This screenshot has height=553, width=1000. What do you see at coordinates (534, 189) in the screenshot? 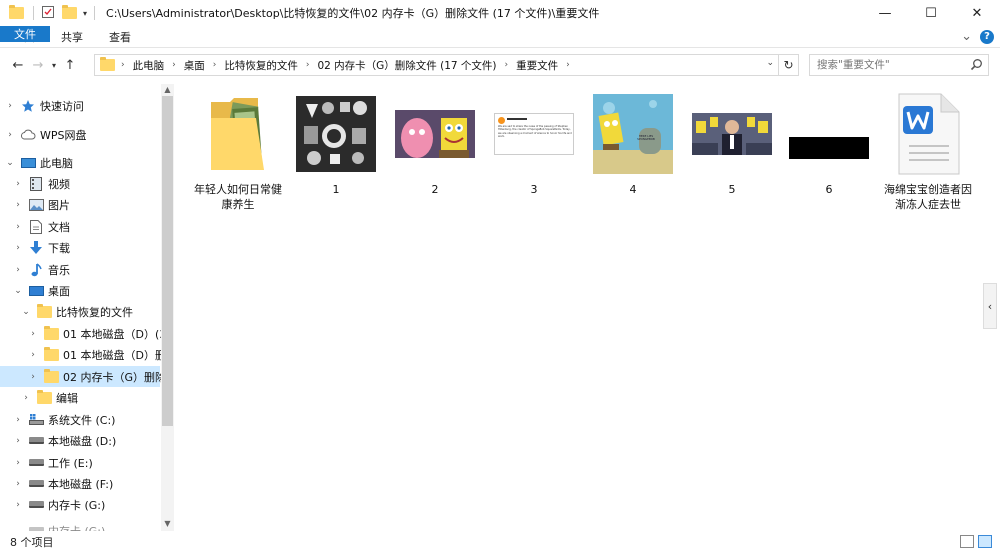
I see `file-name: 3` at bounding box center [534, 189].